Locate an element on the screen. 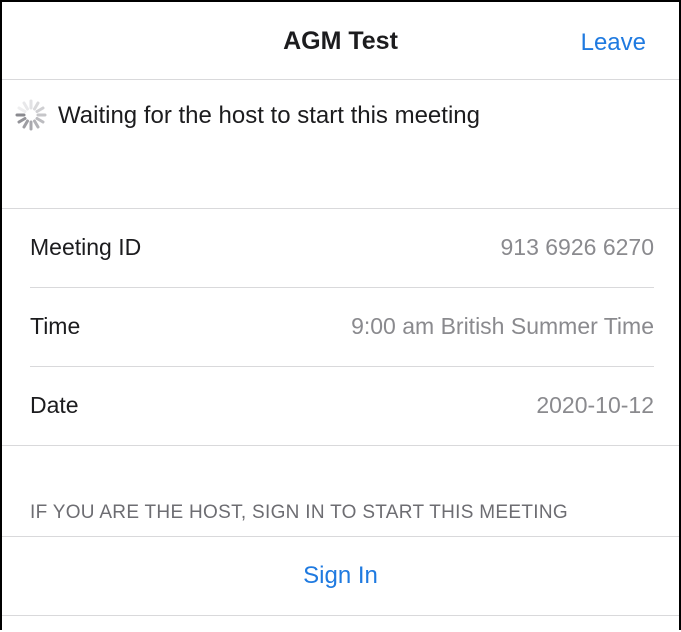  meeting-title: AGM Test is located at coordinates (340, 41).